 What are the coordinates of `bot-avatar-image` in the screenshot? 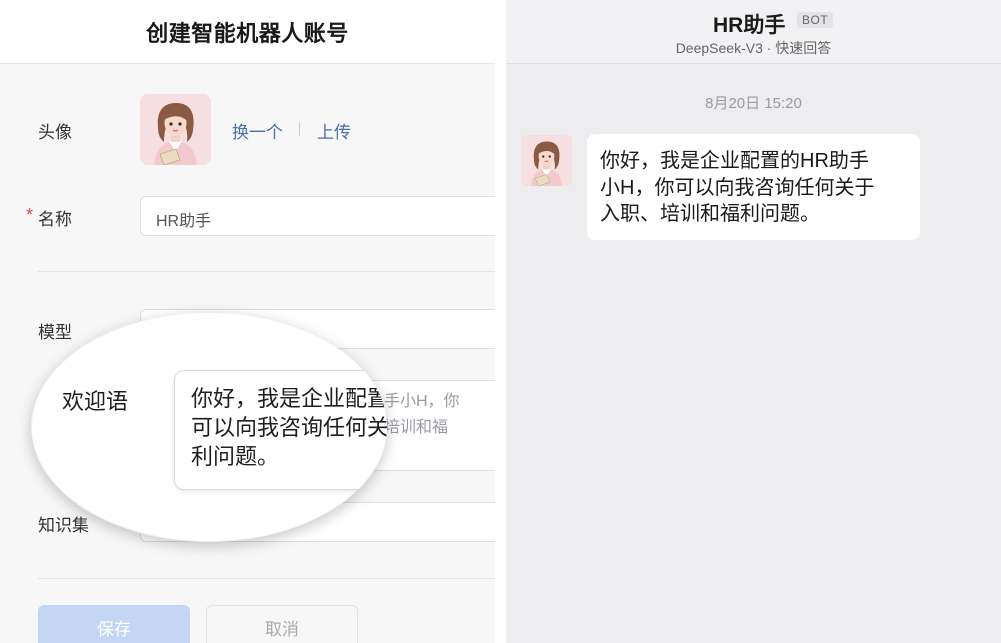 It's located at (546, 160).